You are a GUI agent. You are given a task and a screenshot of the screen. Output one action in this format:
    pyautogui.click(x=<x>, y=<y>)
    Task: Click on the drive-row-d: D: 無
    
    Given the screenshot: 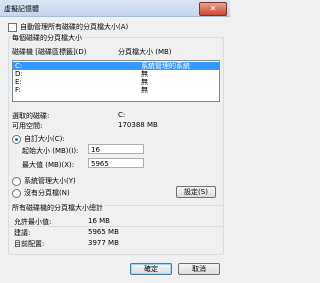 What is the action you would take?
    pyautogui.click(x=116, y=74)
    